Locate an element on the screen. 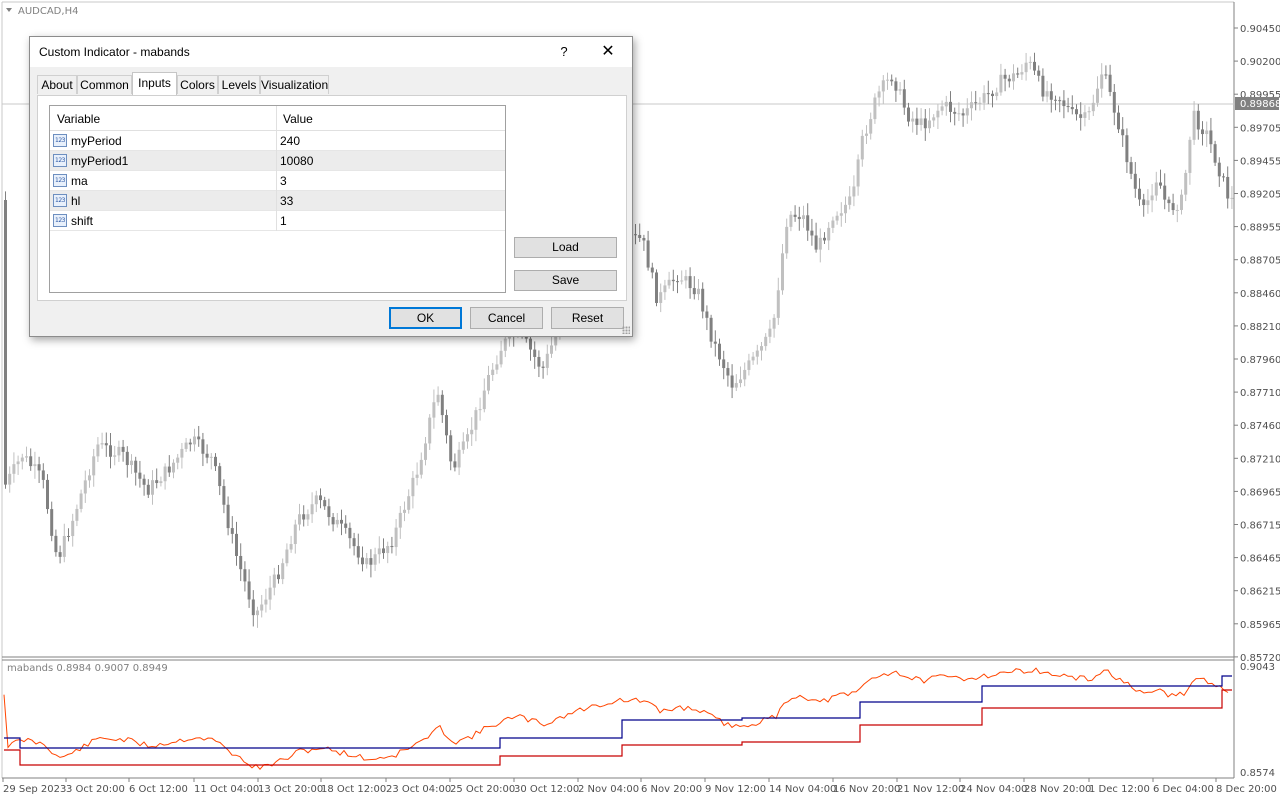  dialog-titlebar: Custom Indicator - mabands ? ✕ is located at coordinates (331, 52).